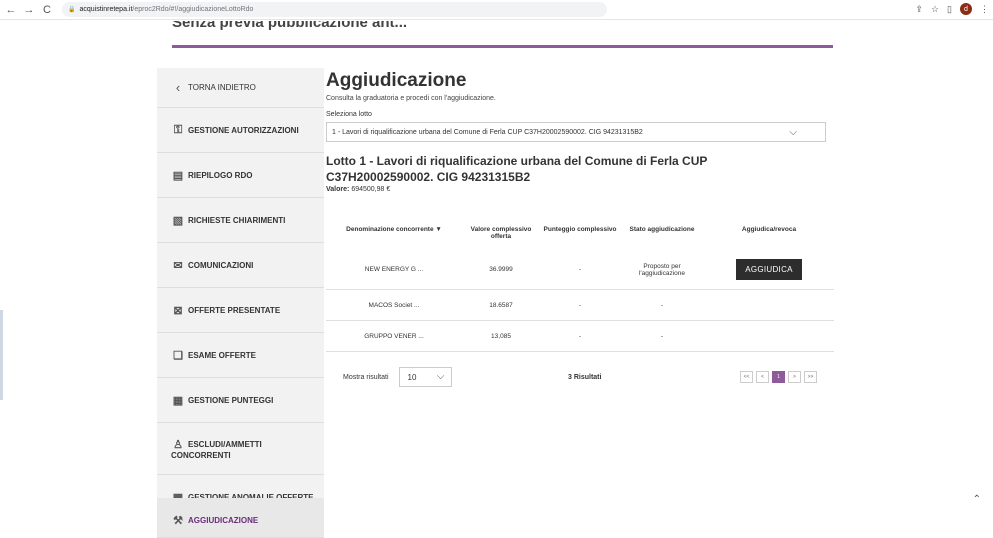 The width and height of the screenshot is (993, 538). What do you see at coordinates (371, 189) in the screenshot?
I see `lot-value-amount: 694500,98 €` at bounding box center [371, 189].